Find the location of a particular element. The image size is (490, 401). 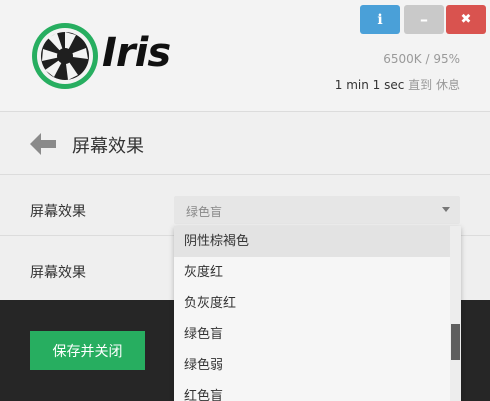

back-arrow-icon is located at coordinates (43, 144).